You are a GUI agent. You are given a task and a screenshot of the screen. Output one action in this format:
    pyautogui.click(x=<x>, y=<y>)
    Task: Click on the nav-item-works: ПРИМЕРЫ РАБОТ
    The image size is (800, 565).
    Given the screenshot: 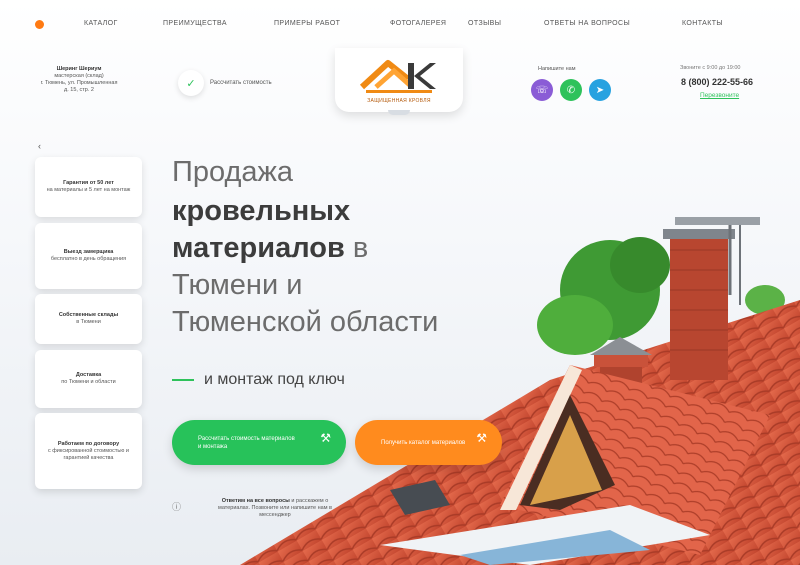 What is the action you would take?
    pyautogui.click(x=307, y=23)
    